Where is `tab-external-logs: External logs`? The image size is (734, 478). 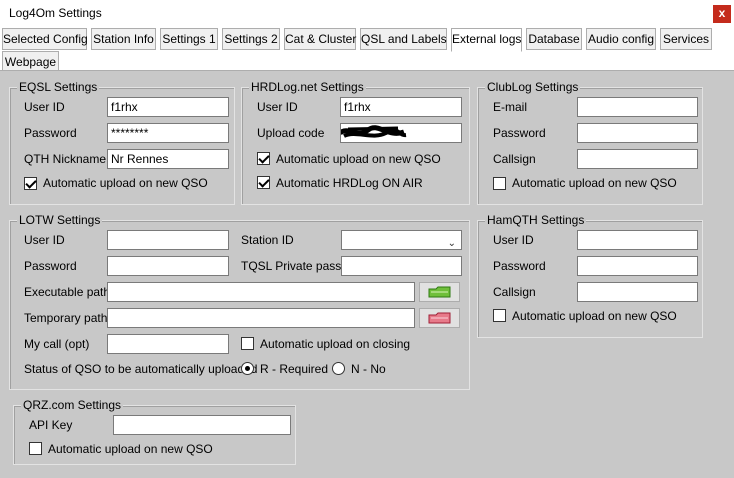
tab-external-logs: External logs is located at coordinates (486, 40).